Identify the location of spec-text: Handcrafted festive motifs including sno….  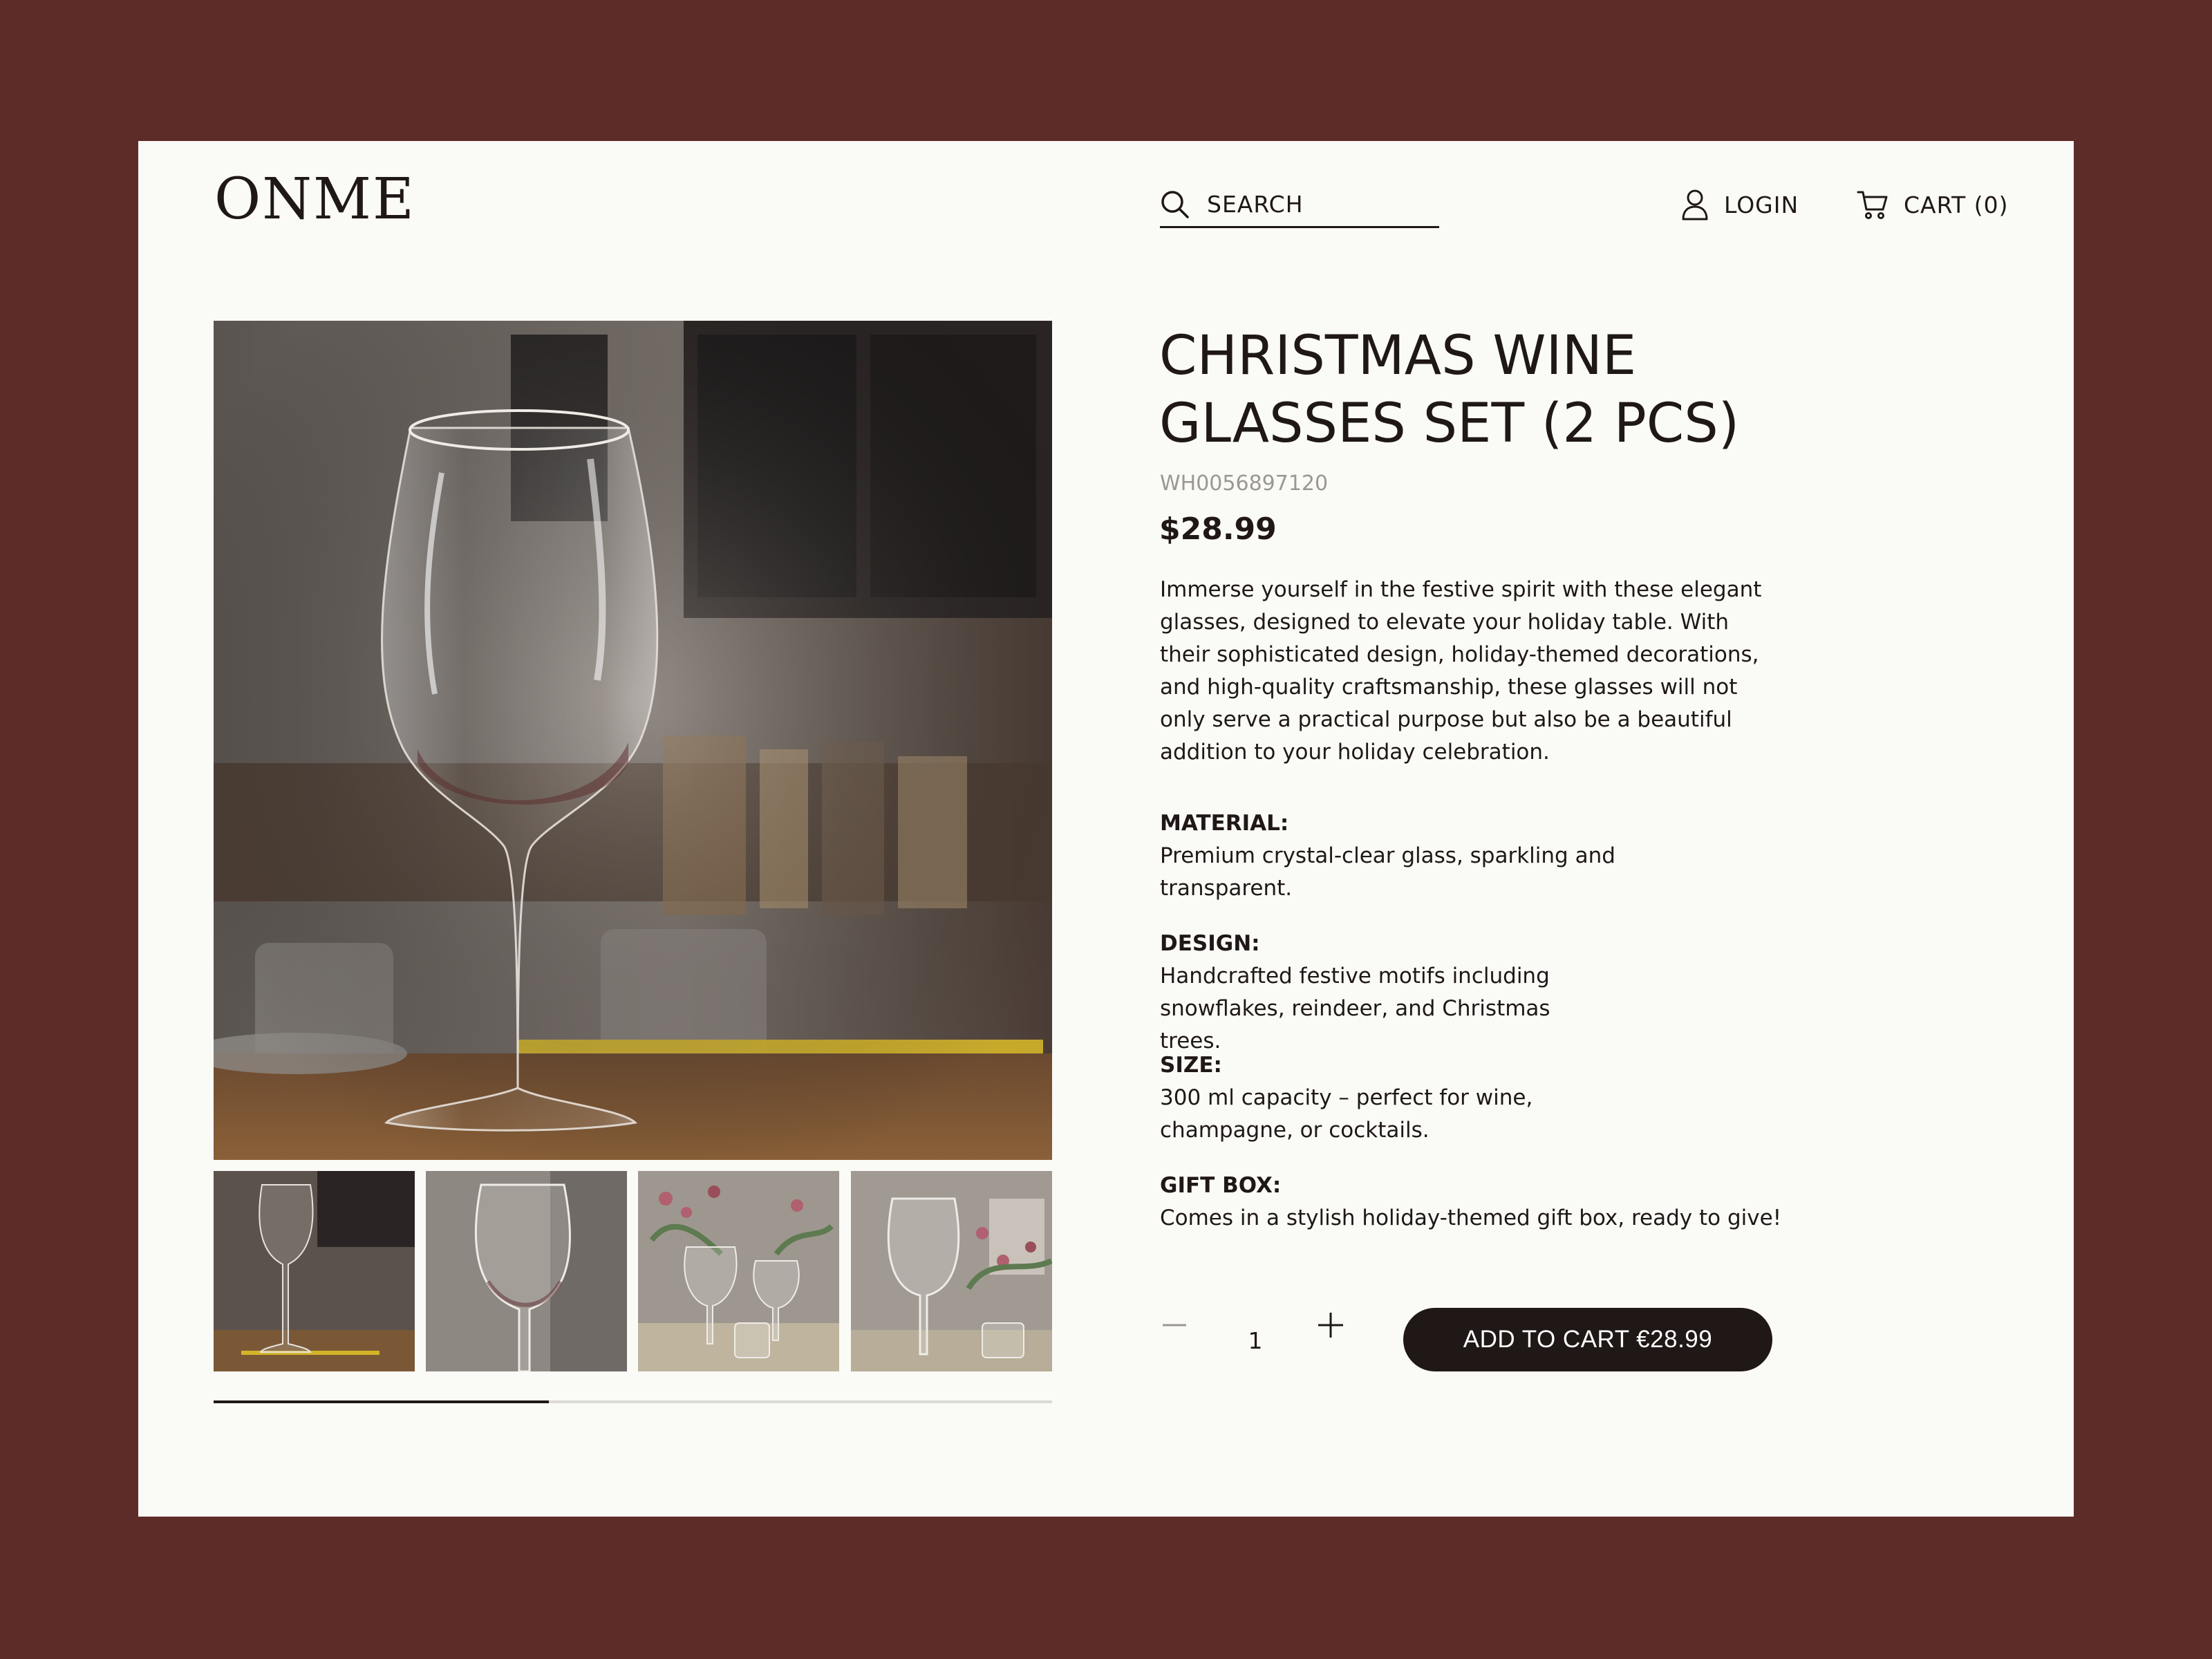
(1355, 1009).